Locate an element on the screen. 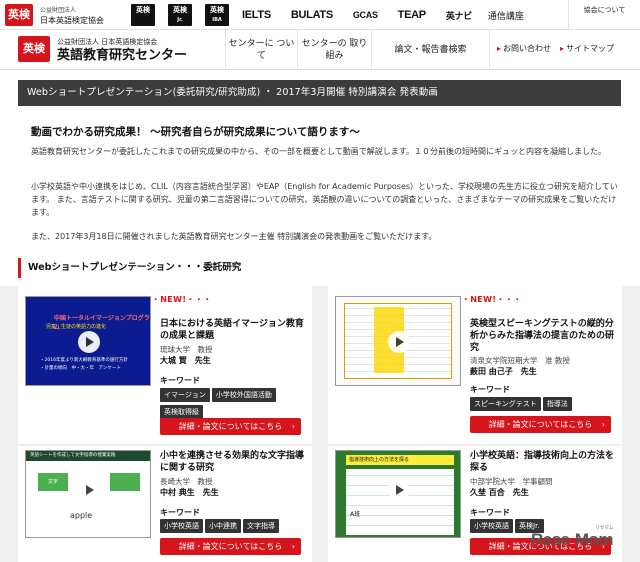 The image size is (640, 562). center-name: 公益財団法人 日本英語検定協会 英語教育研究センター is located at coordinates (122, 50).